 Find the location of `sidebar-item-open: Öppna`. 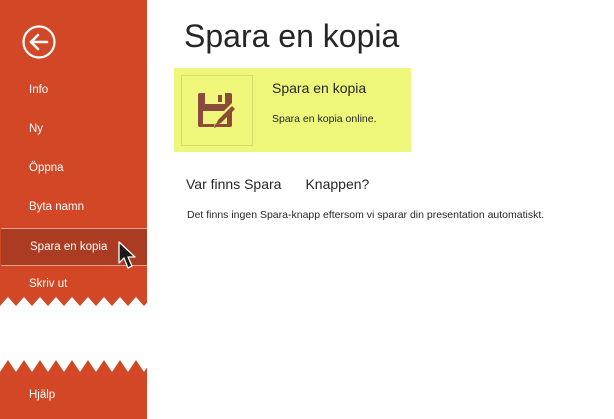

sidebar-item-open: Öppna is located at coordinates (73, 168).